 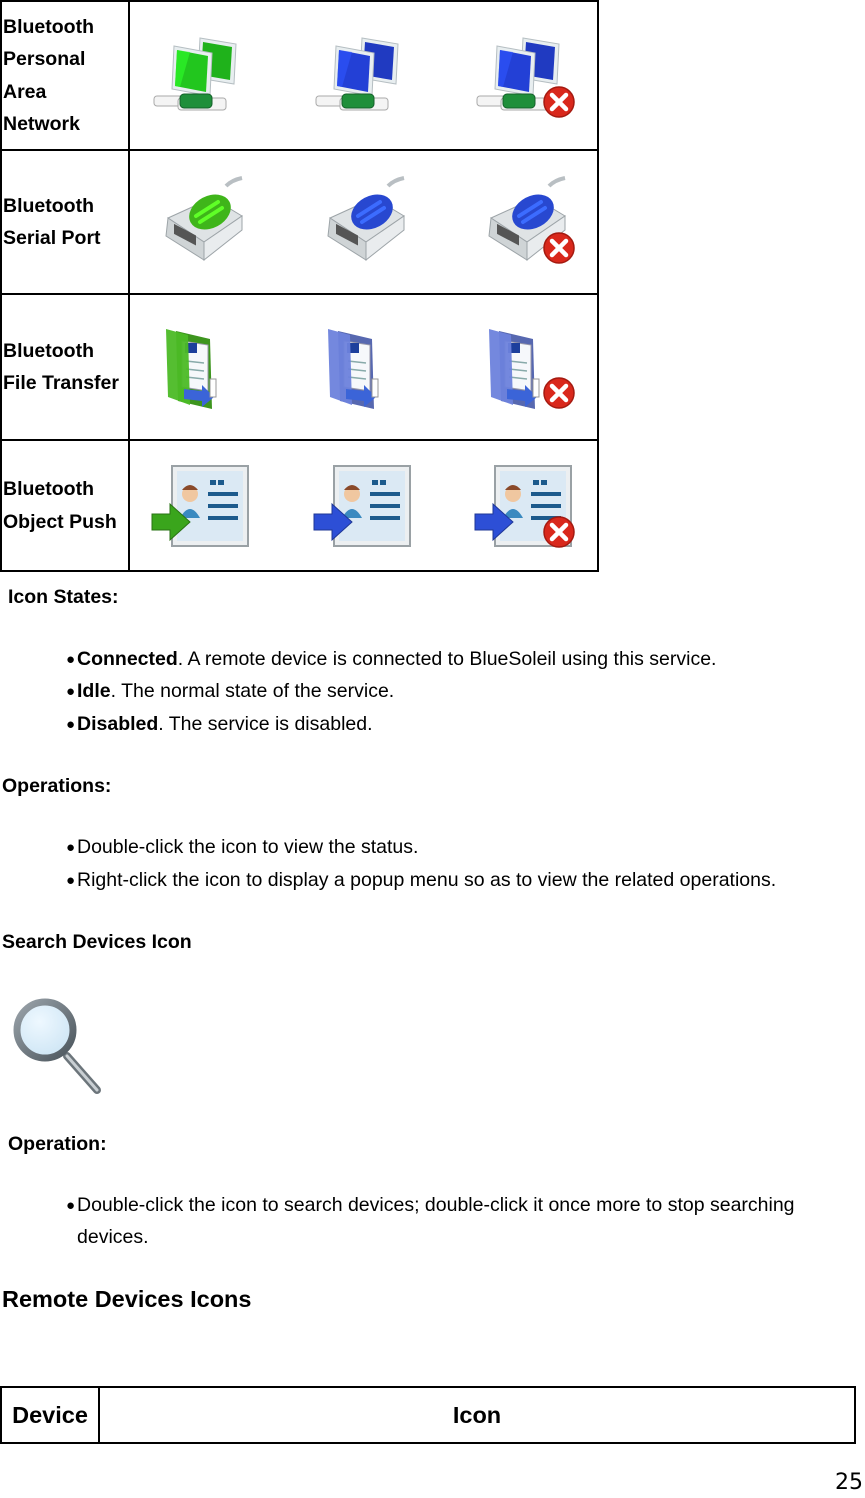 I want to click on table-row: Bluetooth Object Push, so click(x=299, y=505).